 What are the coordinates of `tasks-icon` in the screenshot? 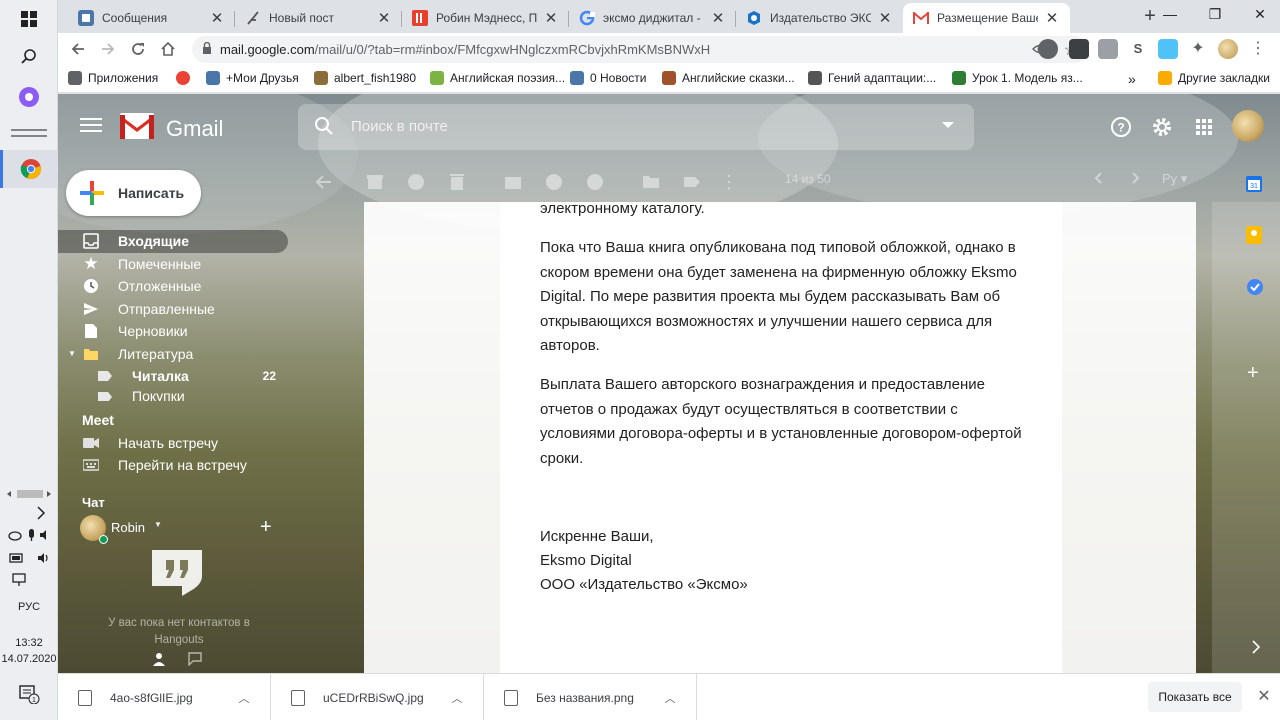 It's located at (1255, 288).